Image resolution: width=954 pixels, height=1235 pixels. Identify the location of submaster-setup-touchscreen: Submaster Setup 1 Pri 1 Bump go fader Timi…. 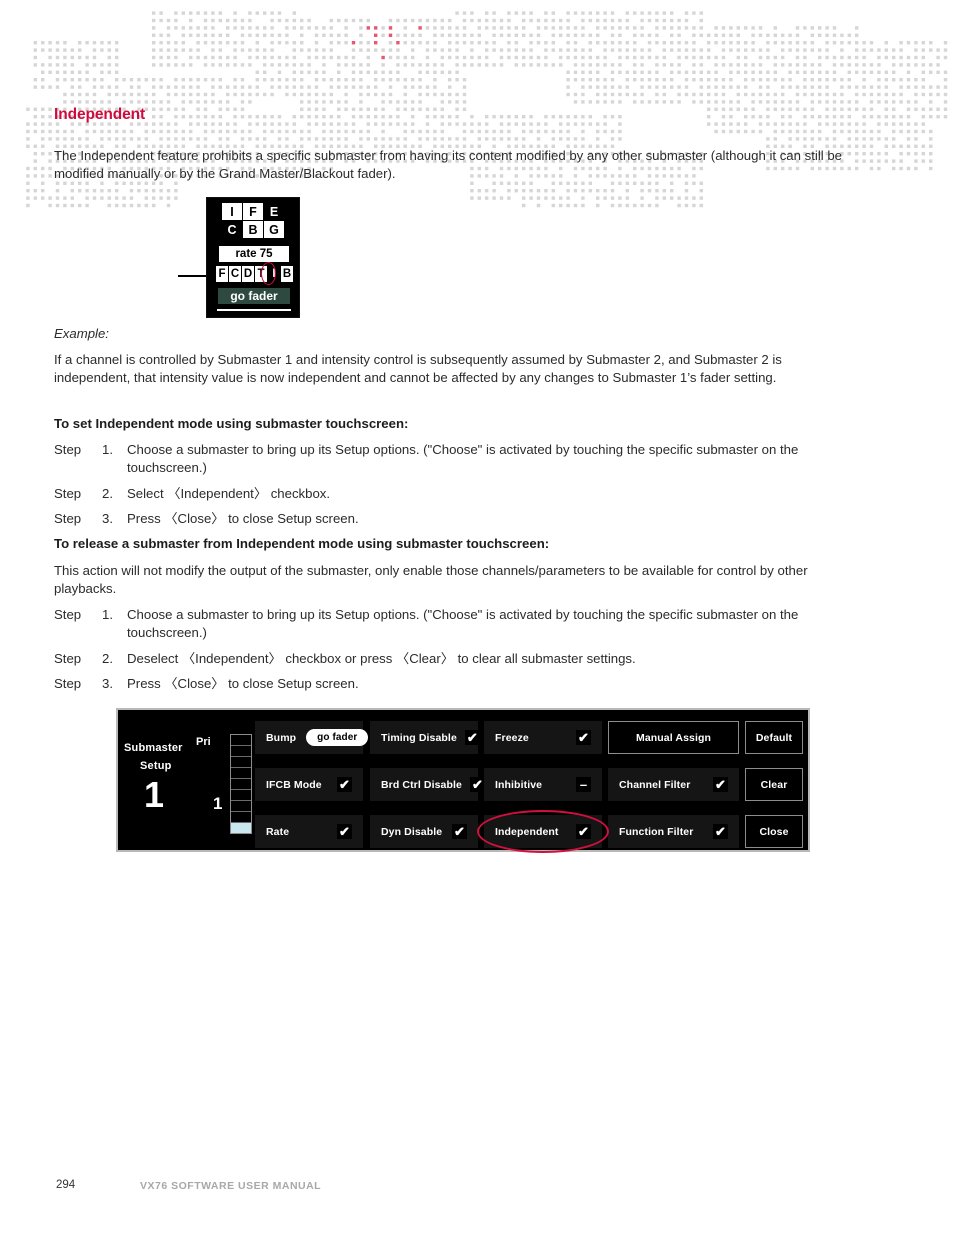
(463, 780).